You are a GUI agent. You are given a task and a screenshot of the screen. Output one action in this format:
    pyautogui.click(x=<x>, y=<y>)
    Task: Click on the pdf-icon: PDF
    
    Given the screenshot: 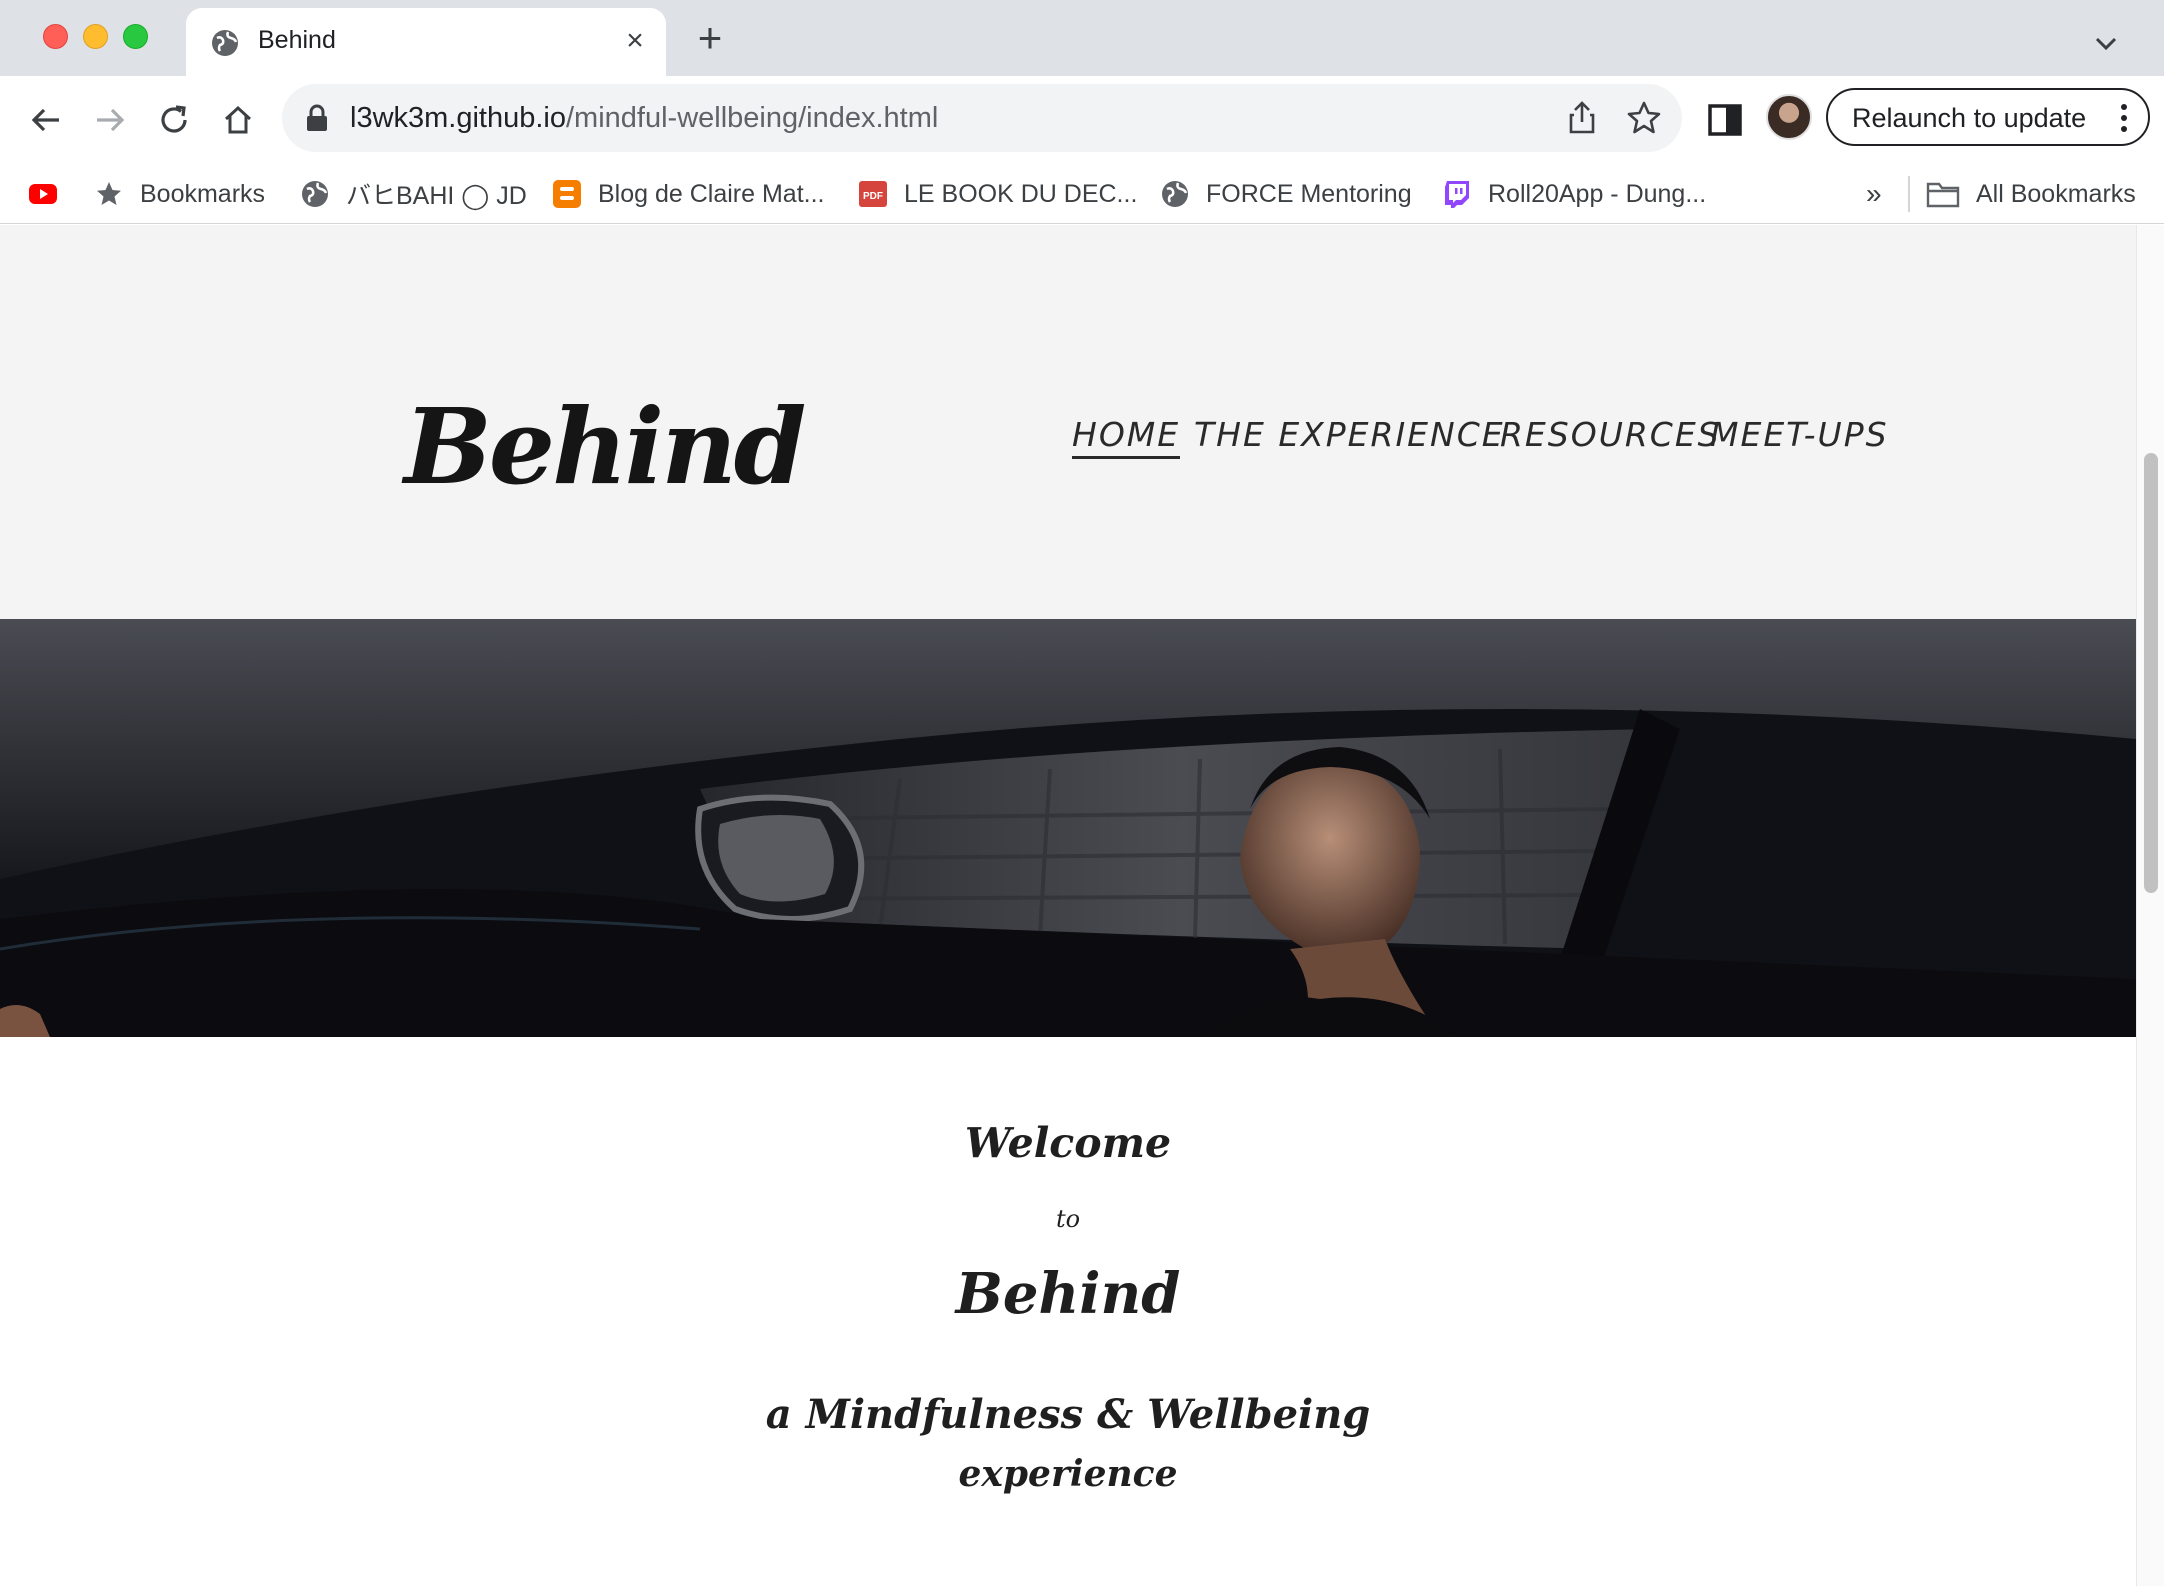 What is the action you would take?
    pyautogui.click(x=873, y=194)
    